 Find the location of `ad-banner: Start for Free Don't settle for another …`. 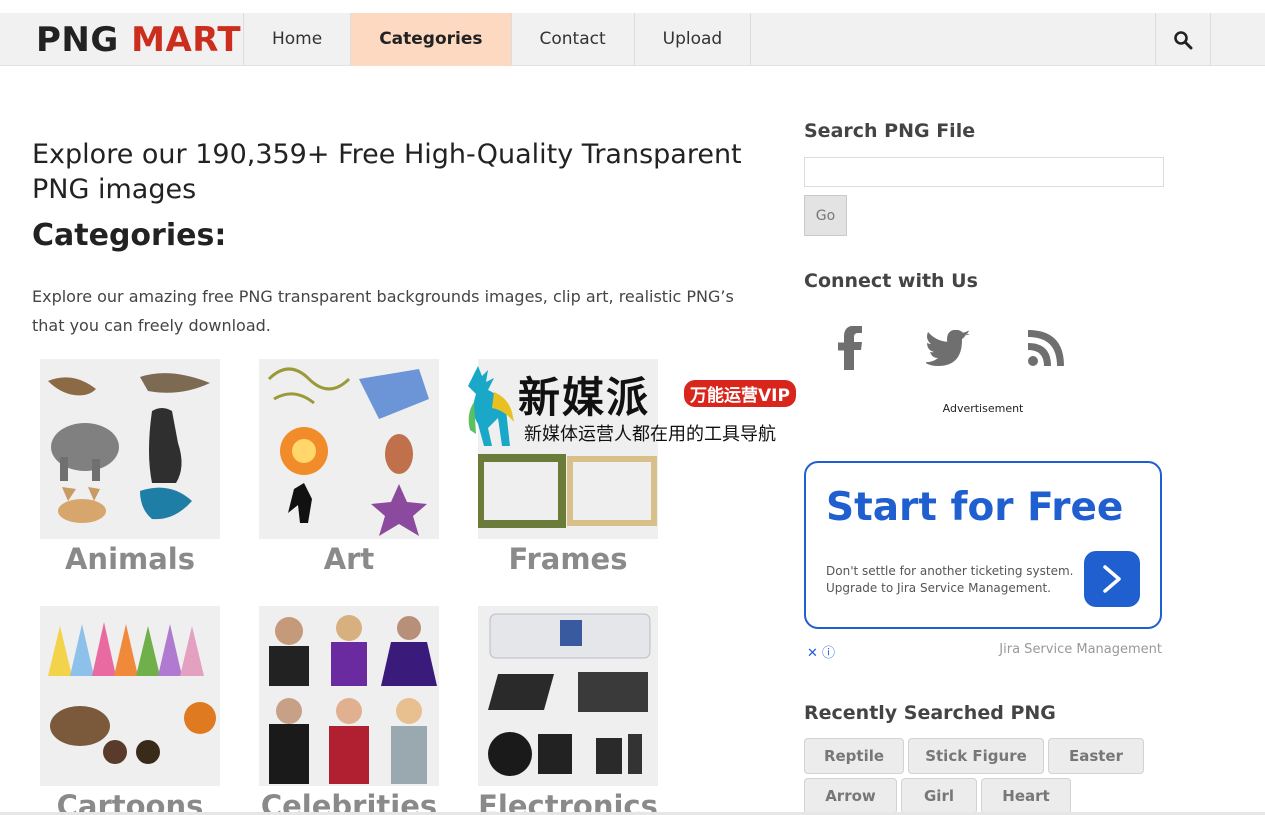

ad-banner: Start for Free Don't settle for another … is located at coordinates (983, 545).